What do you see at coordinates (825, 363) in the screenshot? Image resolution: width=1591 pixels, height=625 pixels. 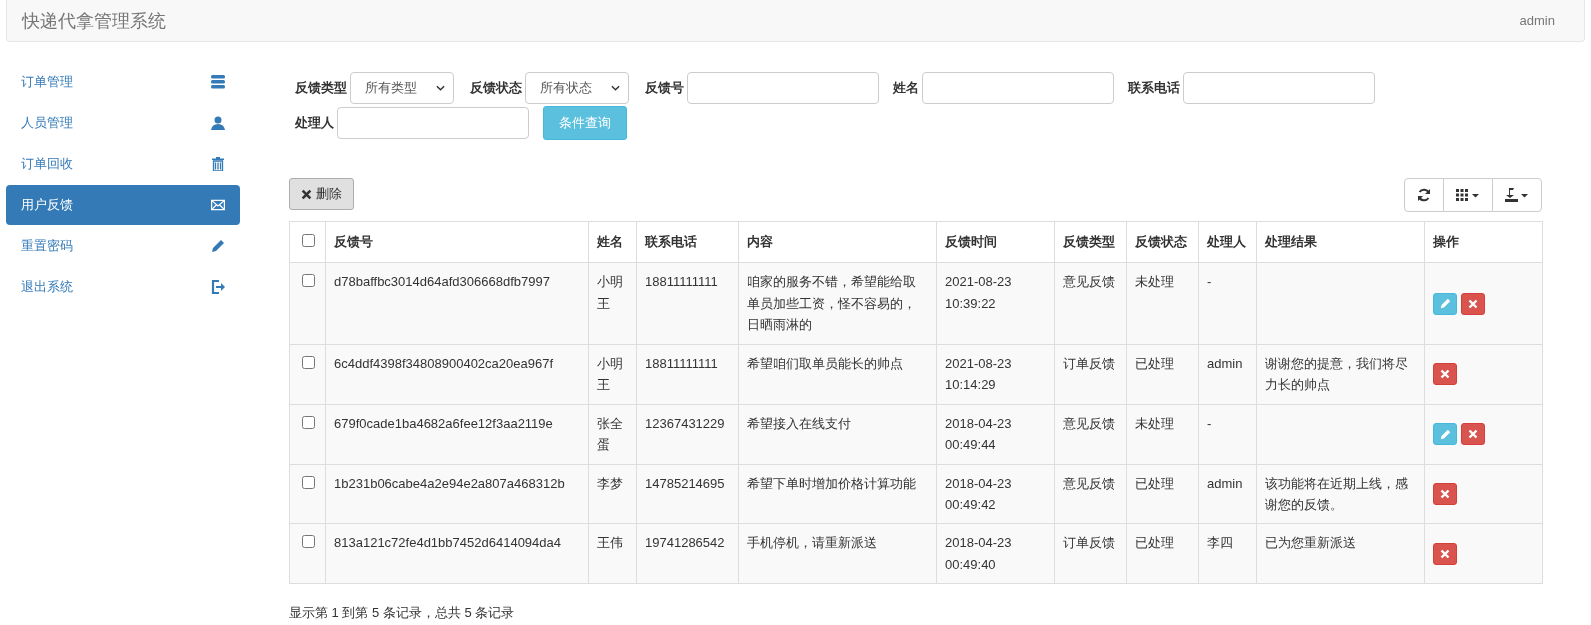 I see `table-cell: 希望咱们取单员能长的帅点` at bounding box center [825, 363].